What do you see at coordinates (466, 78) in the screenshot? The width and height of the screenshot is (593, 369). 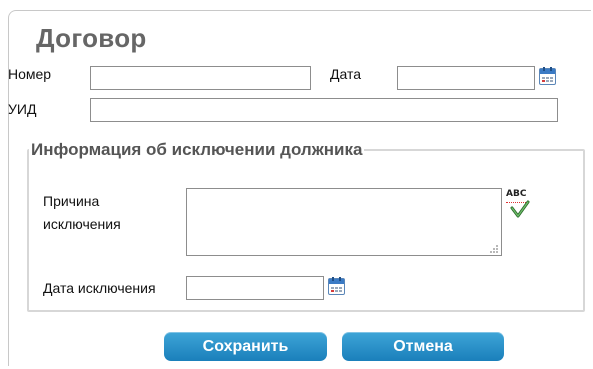 I see `date-input` at bounding box center [466, 78].